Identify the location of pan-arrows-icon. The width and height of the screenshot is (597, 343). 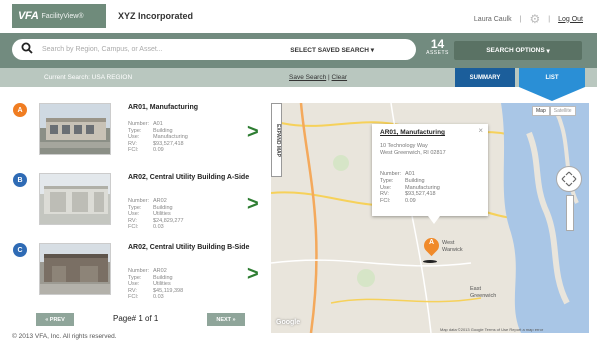
(569, 179).